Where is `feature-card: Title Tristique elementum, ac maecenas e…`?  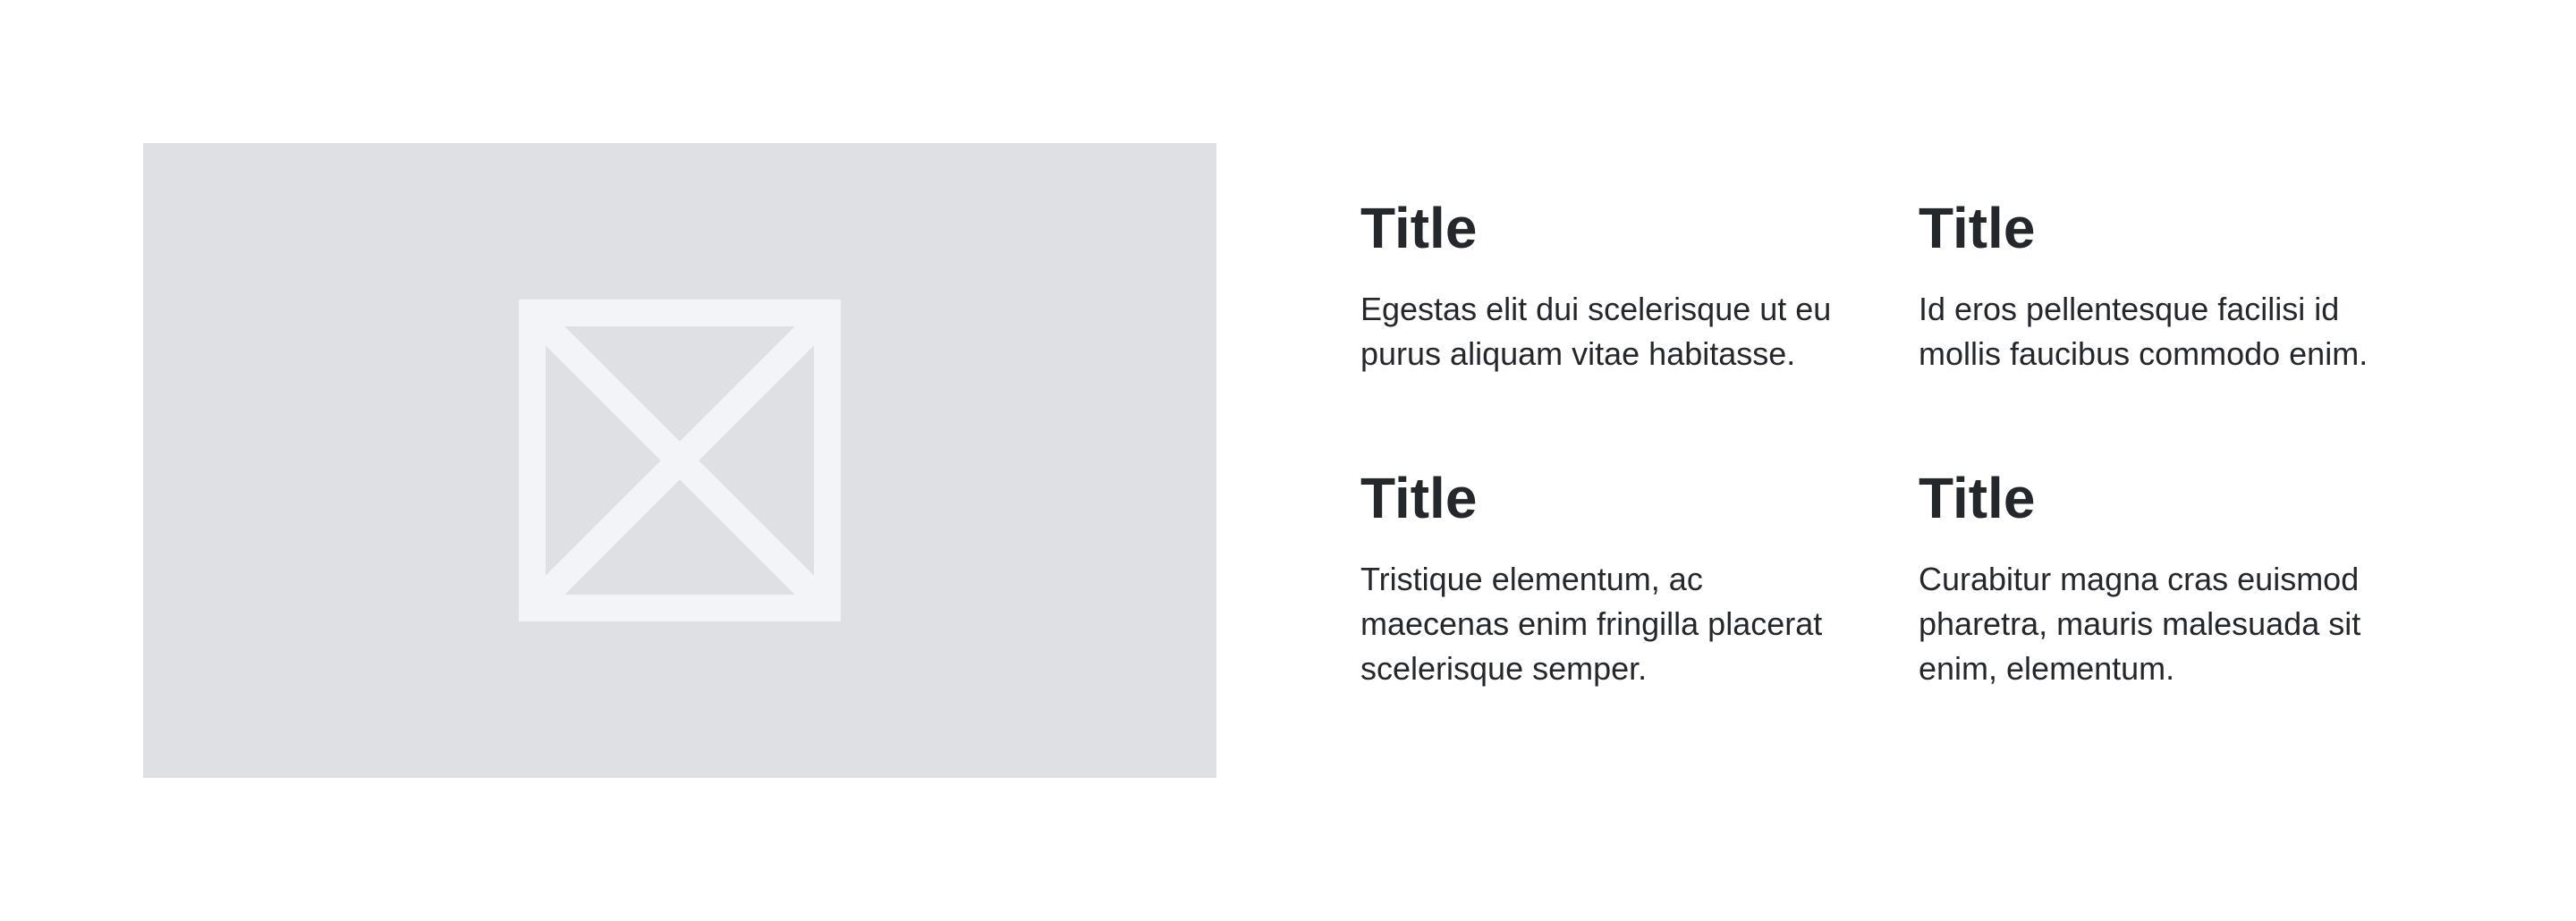 feature-card: Title Tristique elementum, ac maecenas e… is located at coordinates (1639, 576).